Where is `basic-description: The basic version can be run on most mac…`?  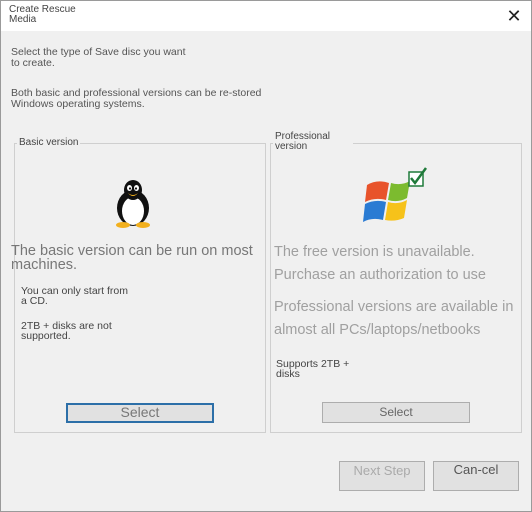
basic-description: The basic version can be run on most mac… is located at coordinates (132, 258).